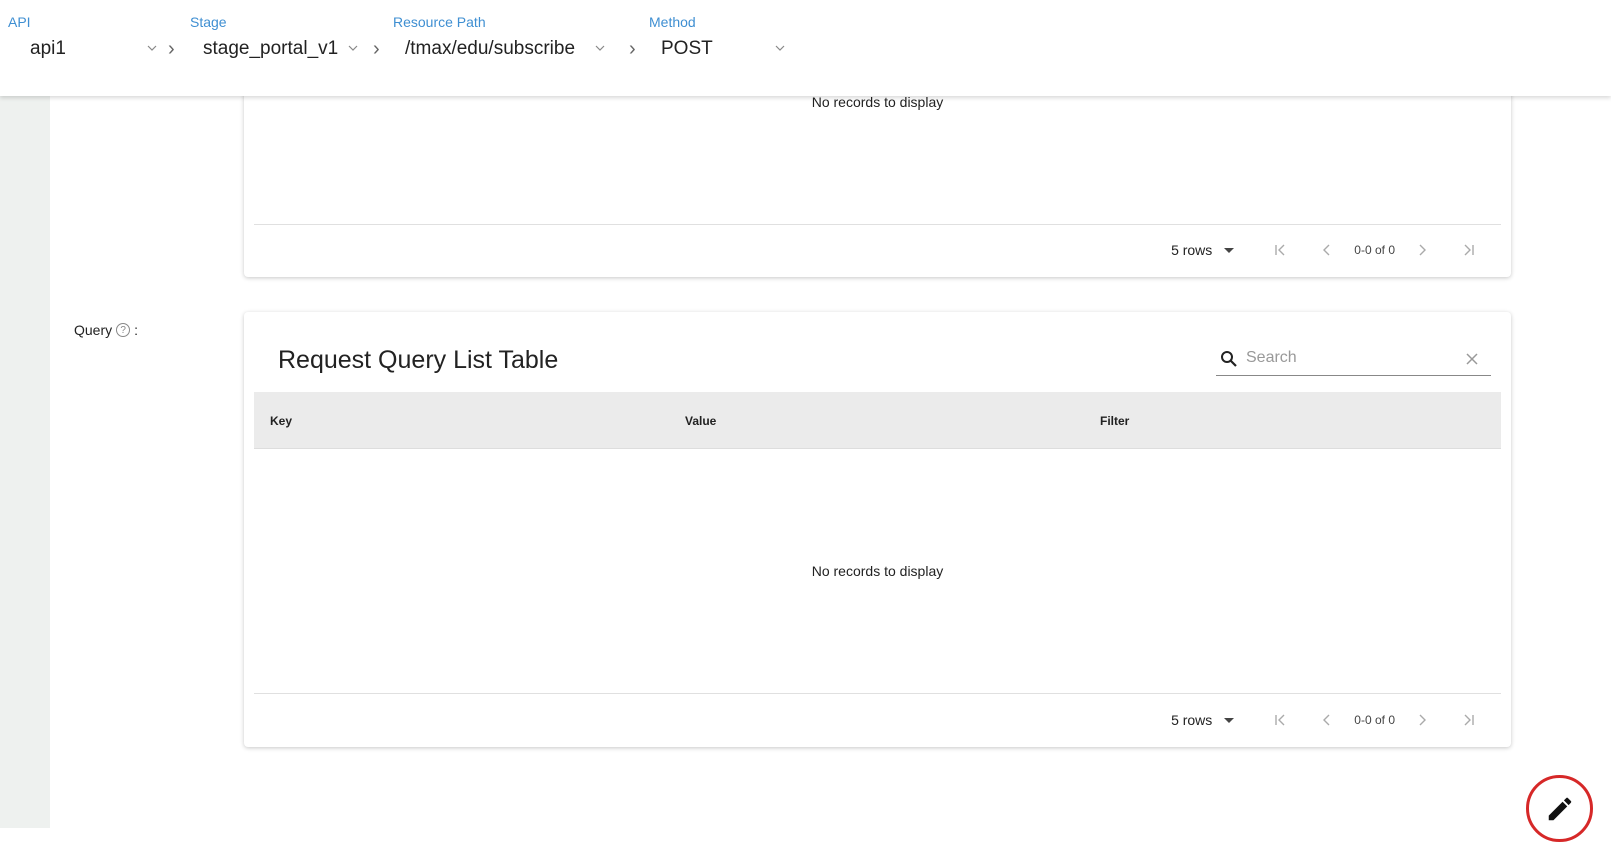 The height and width of the screenshot is (850, 1611). Describe the element at coordinates (208, 22) in the screenshot. I see `stage-label: Stage` at that location.